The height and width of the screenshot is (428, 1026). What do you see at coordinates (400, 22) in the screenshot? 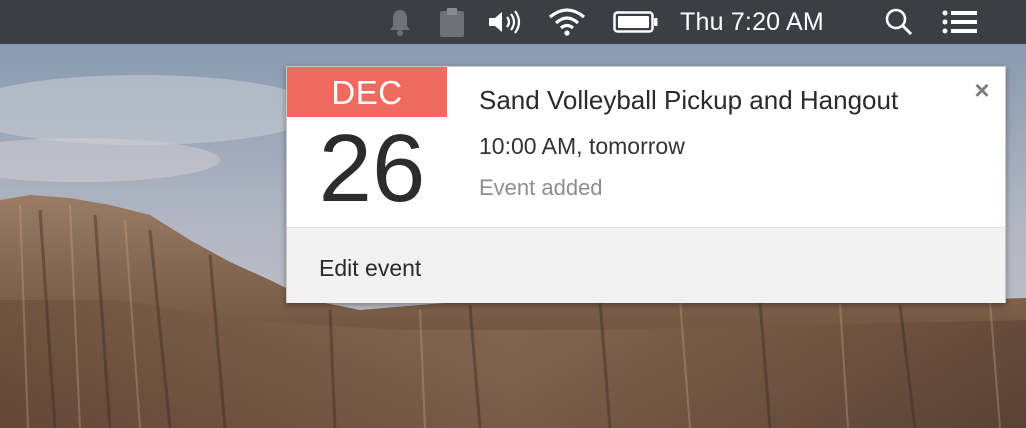
I see `notification-bell-icon` at bounding box center [400, 22].